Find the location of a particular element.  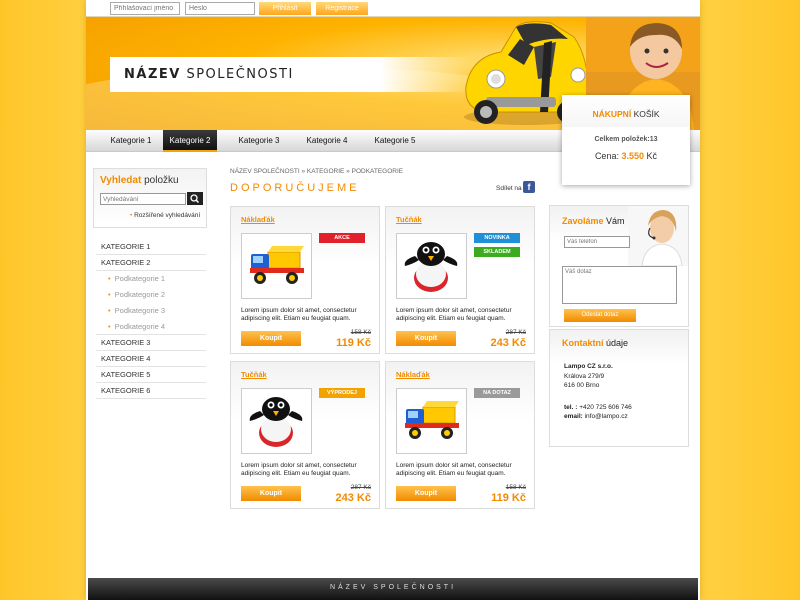

subcategory-item-4: • Podkategorie 4 is located at coordinates (151, 327).